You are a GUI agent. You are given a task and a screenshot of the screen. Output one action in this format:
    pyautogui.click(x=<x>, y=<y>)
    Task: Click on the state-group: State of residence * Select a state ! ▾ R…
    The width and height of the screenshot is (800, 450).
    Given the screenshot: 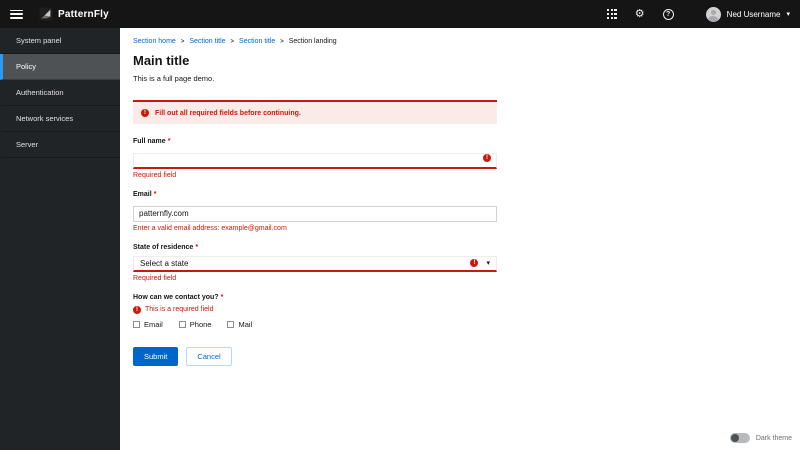 What is the action you would take?
    pyautogui.click(x=315, y=263)
    